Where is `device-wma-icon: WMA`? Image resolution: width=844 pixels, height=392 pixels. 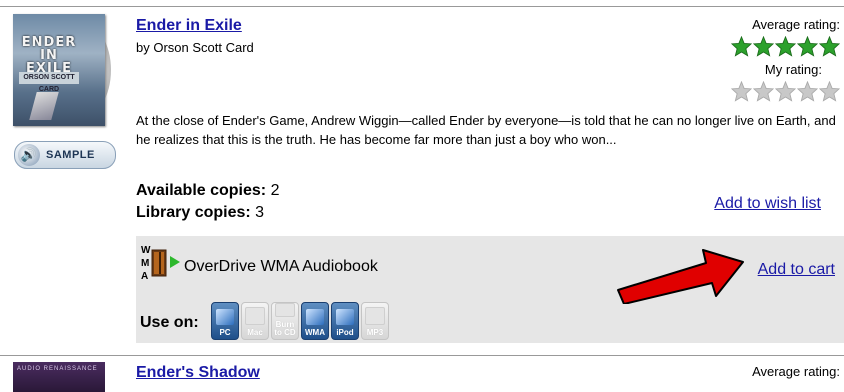
device-wma-icon: WMA is located at coordinates (315, 321).